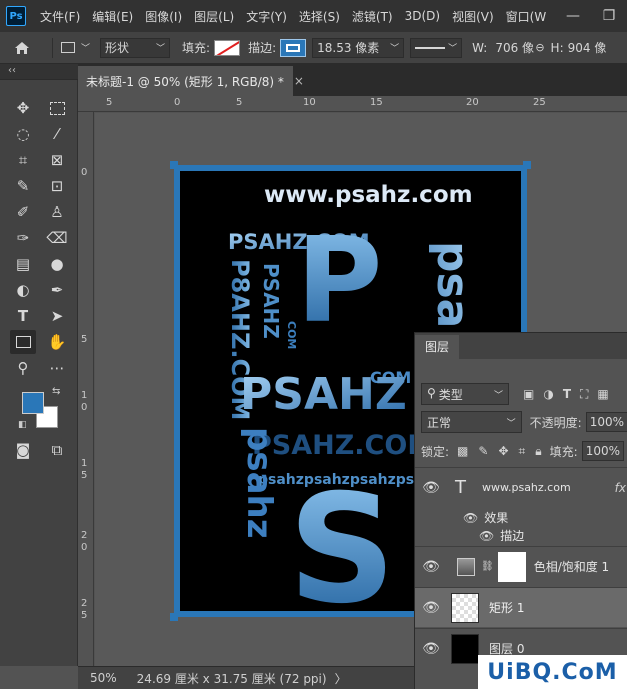 The image size is (627, 689). Describe the element at coordinates (22, 48) in the screenshot. I see `home-icon` at that location.